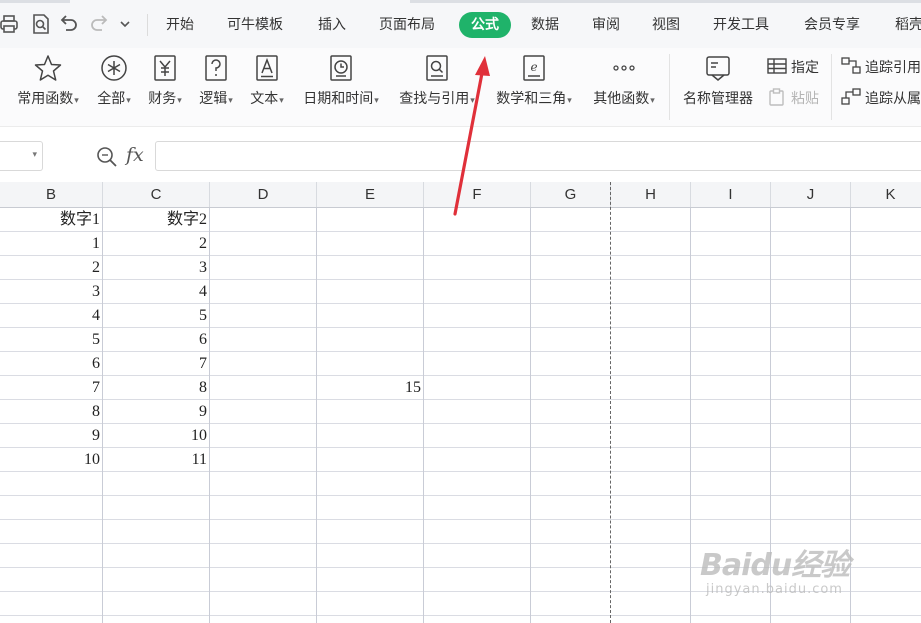 This screenshot has height=623, width=921. I want to click on tab-data: 数据, so click(545, 25).